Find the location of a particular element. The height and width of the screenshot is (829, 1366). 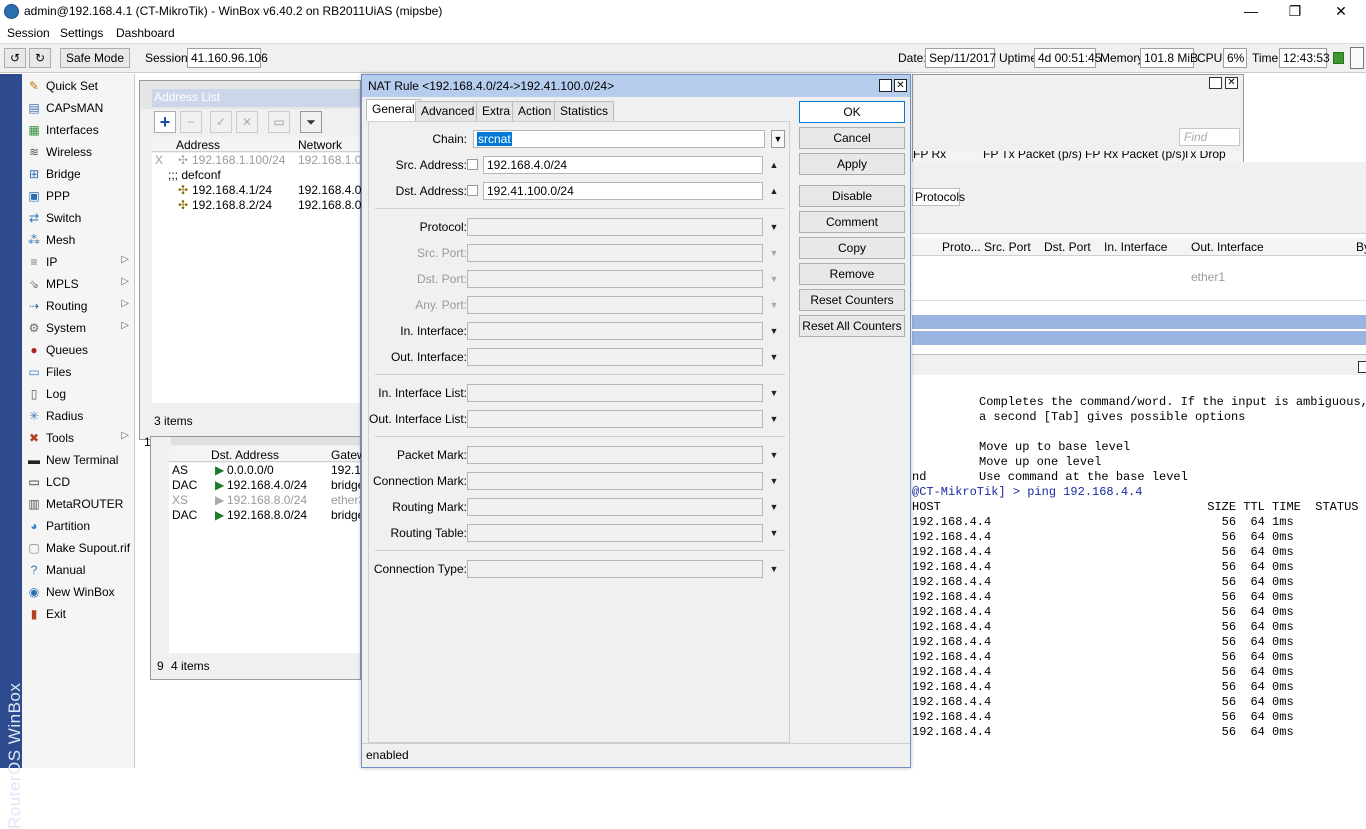

table-row: DAC ▶192.168.8.0/24 bridge is located at coordinates (264, 515).